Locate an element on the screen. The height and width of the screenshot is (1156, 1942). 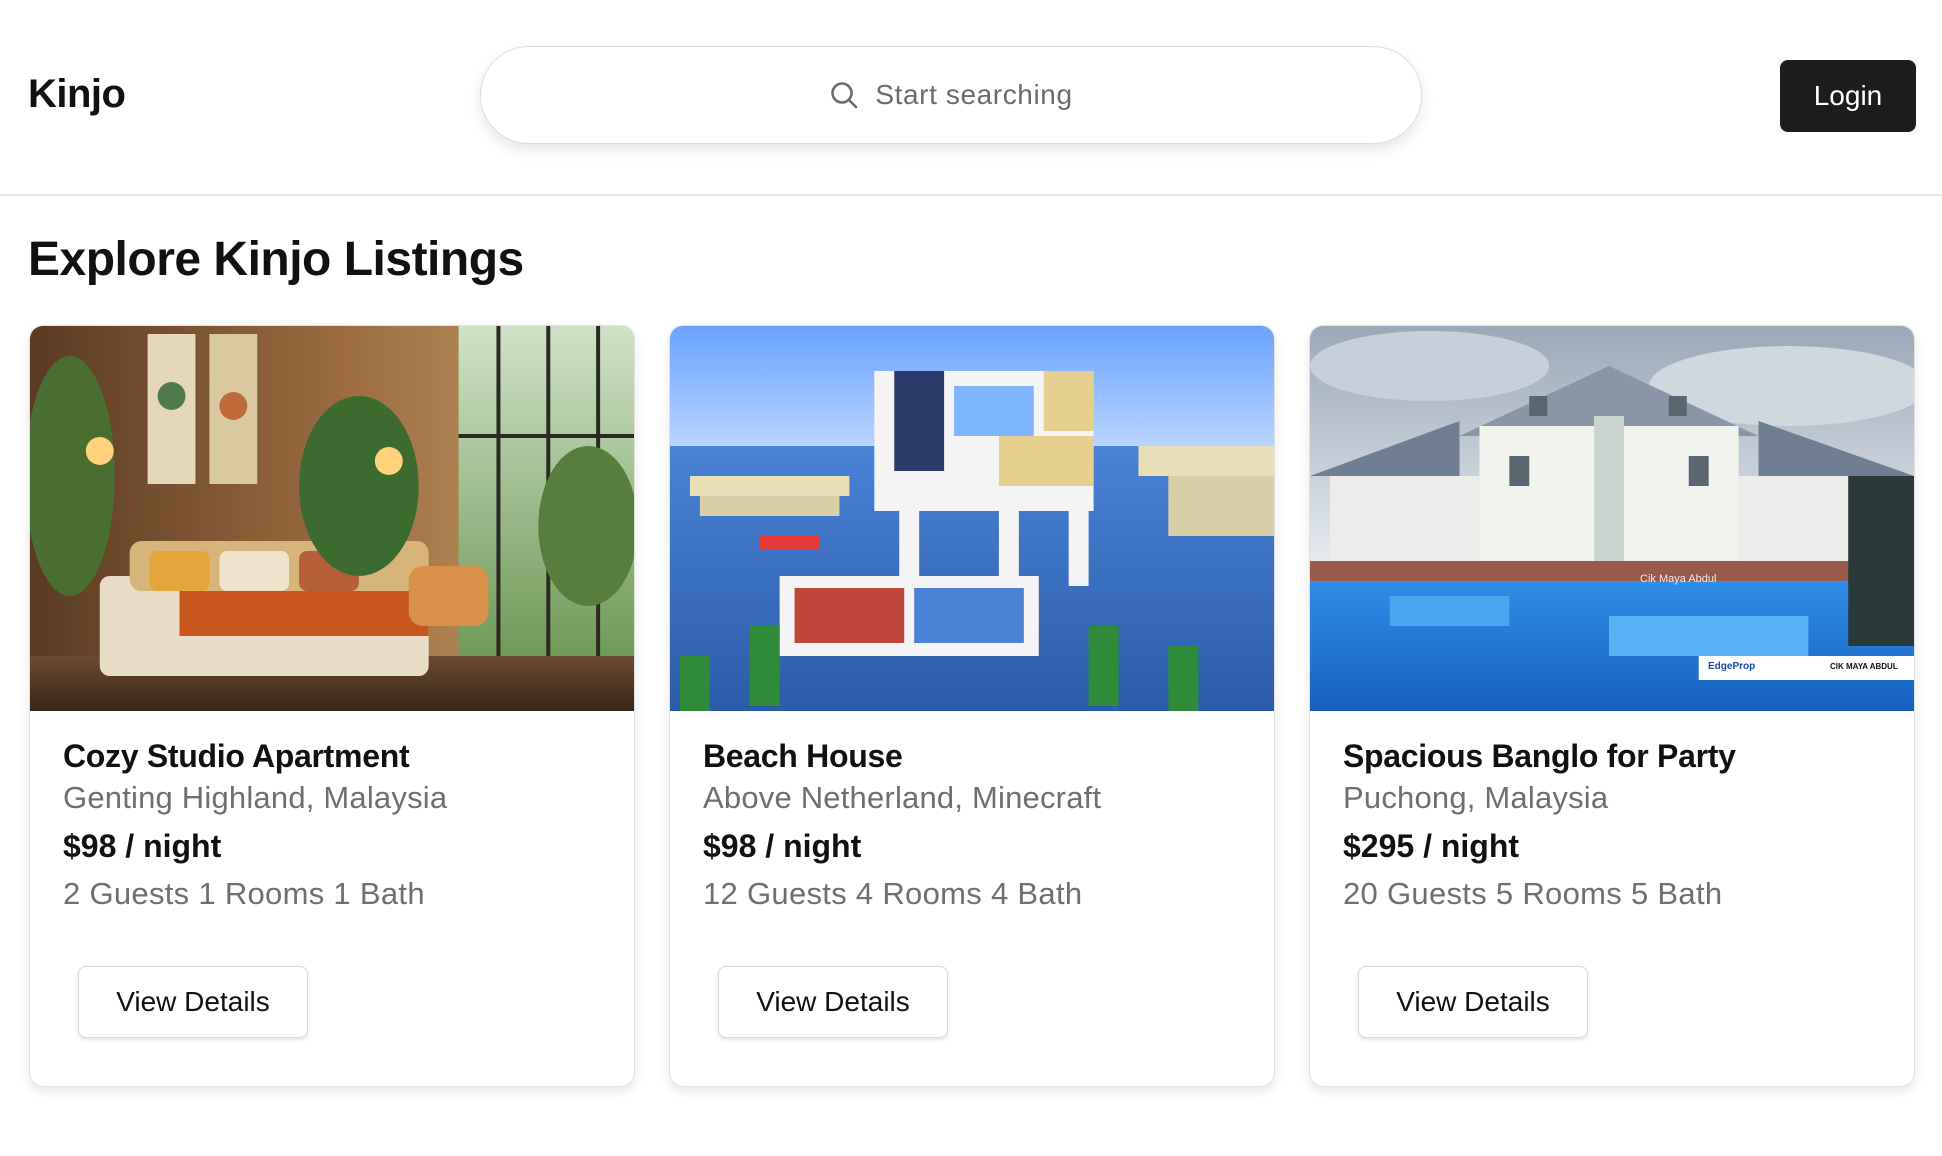
listing-specs: 20 Guests 5 Rooms 5 Bath is located at coordinates (1533, 893).